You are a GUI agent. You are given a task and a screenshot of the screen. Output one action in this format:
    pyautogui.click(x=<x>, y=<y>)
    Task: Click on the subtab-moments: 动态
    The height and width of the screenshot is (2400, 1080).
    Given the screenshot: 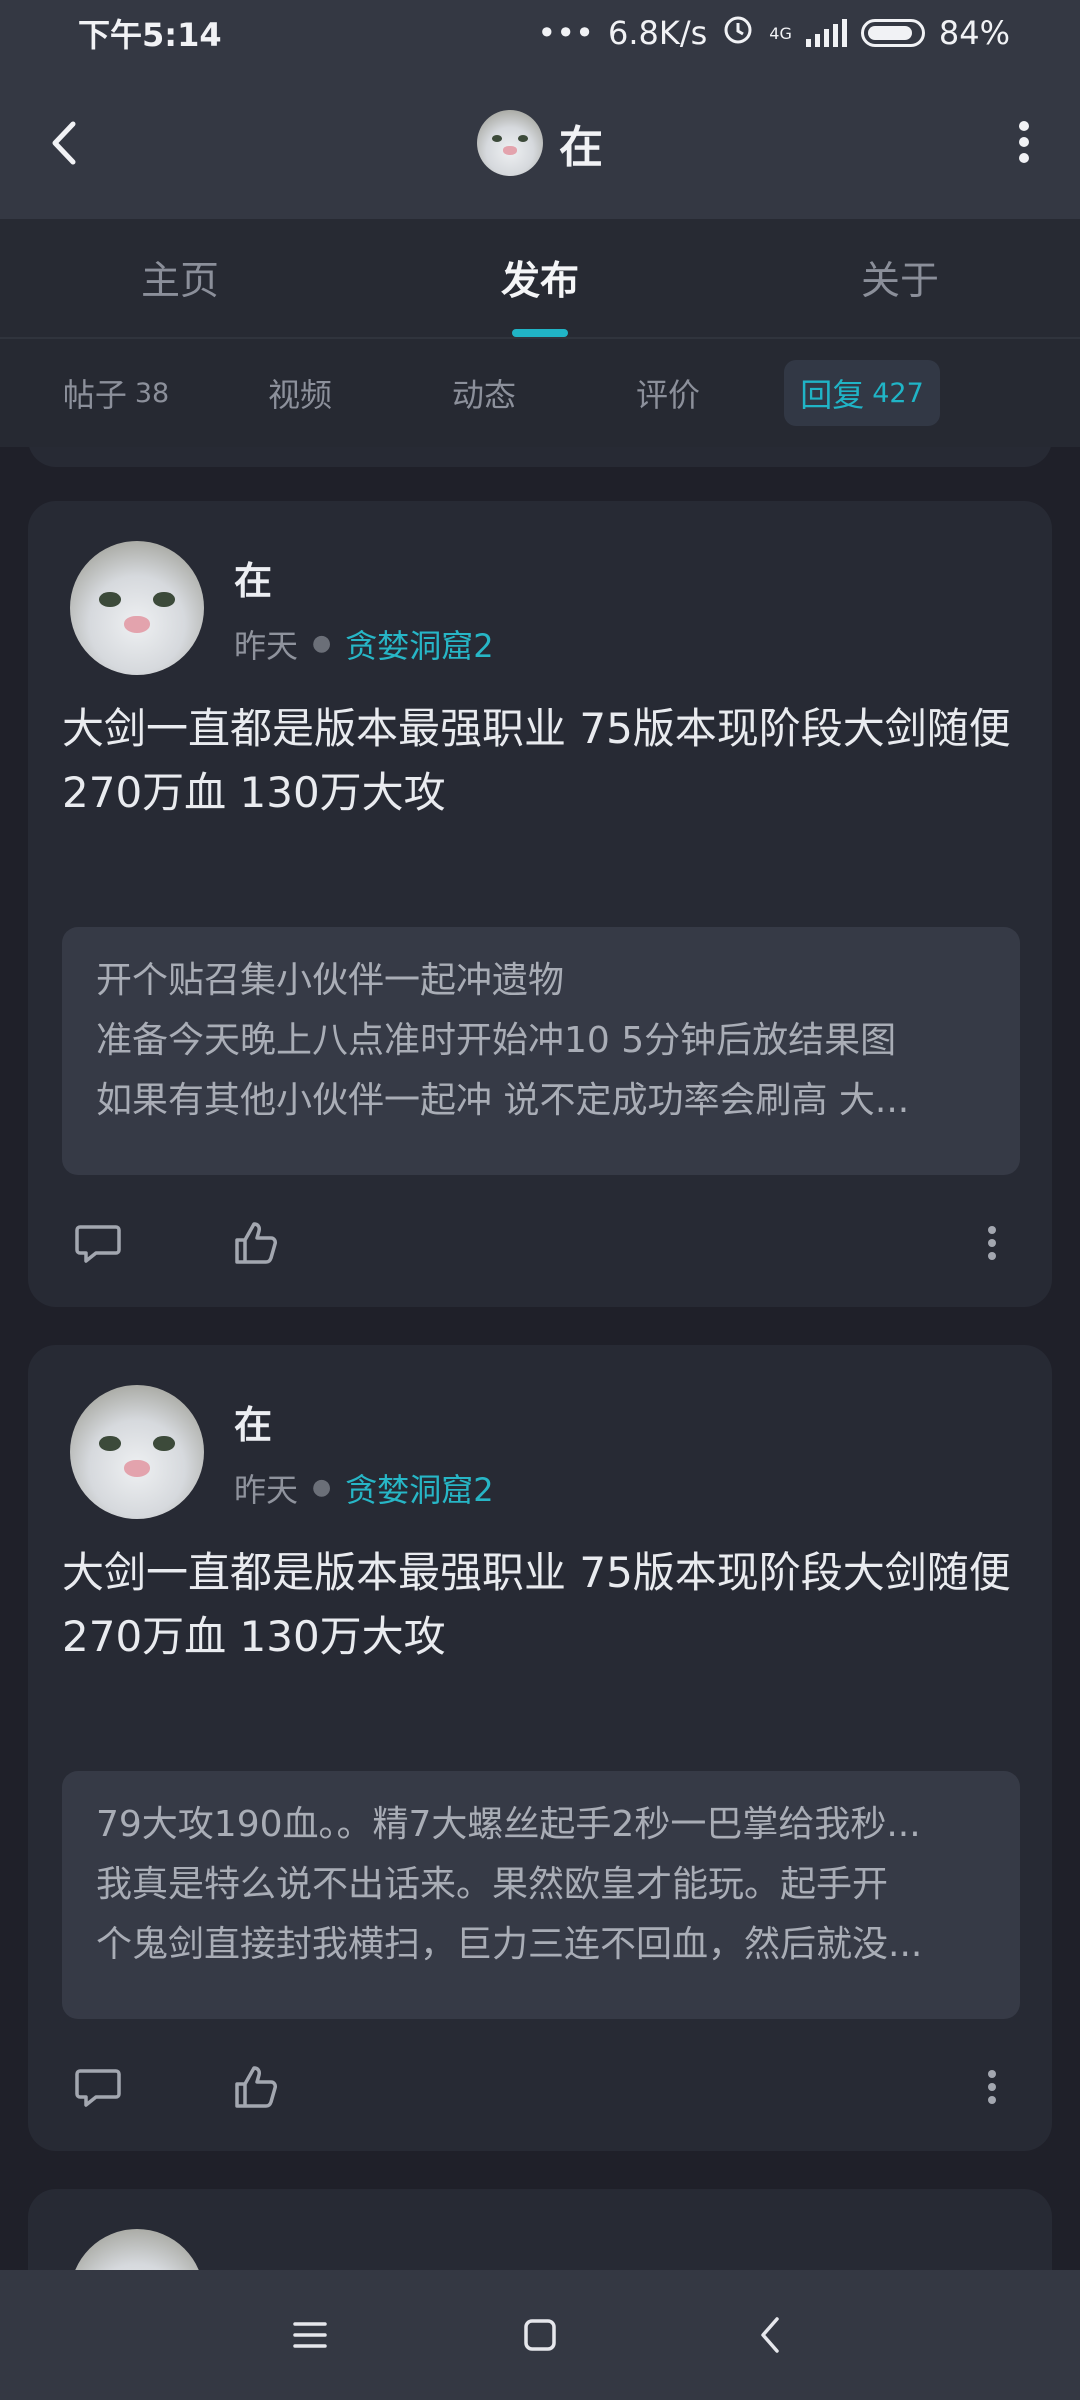 What is the action you would take?
    pyautogui.click(x=484, y=393)
    